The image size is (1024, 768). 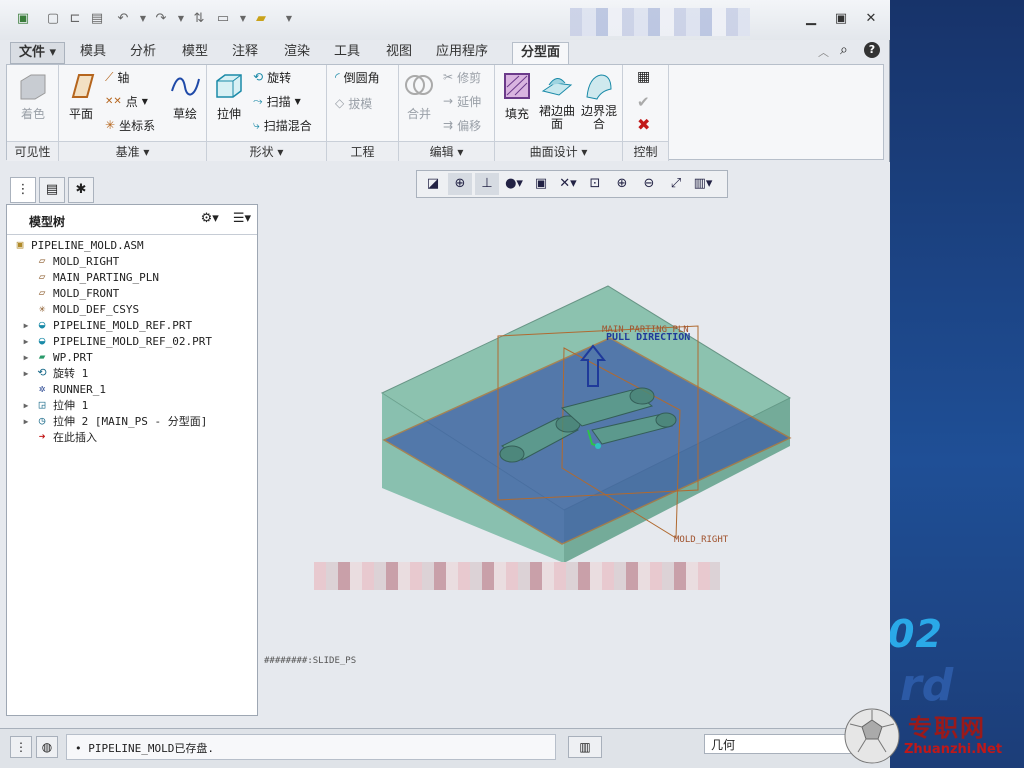 I want to click on watermark-cn: 专职网, so click(x=947, y=728).